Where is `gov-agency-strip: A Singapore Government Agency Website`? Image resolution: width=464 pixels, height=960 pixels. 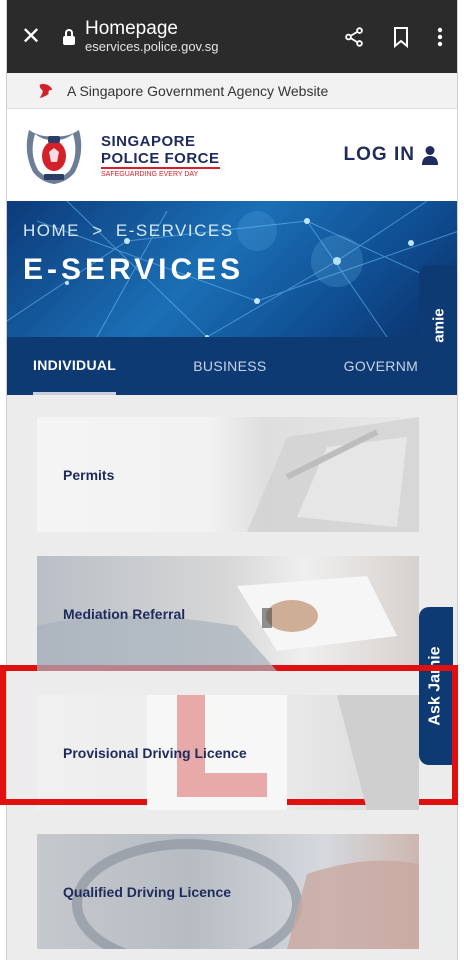
gov-agency-strip: A Singapore Government Agency Website is located at coordinates (232, 91).